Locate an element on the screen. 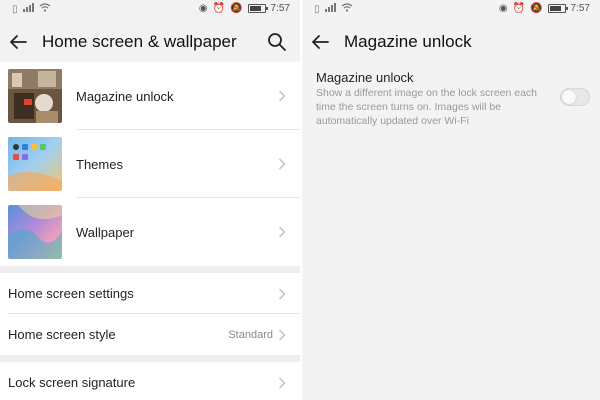 The image size is (600, 400). list-item-label: Lock screen signature is located at coordinates (72, 382).